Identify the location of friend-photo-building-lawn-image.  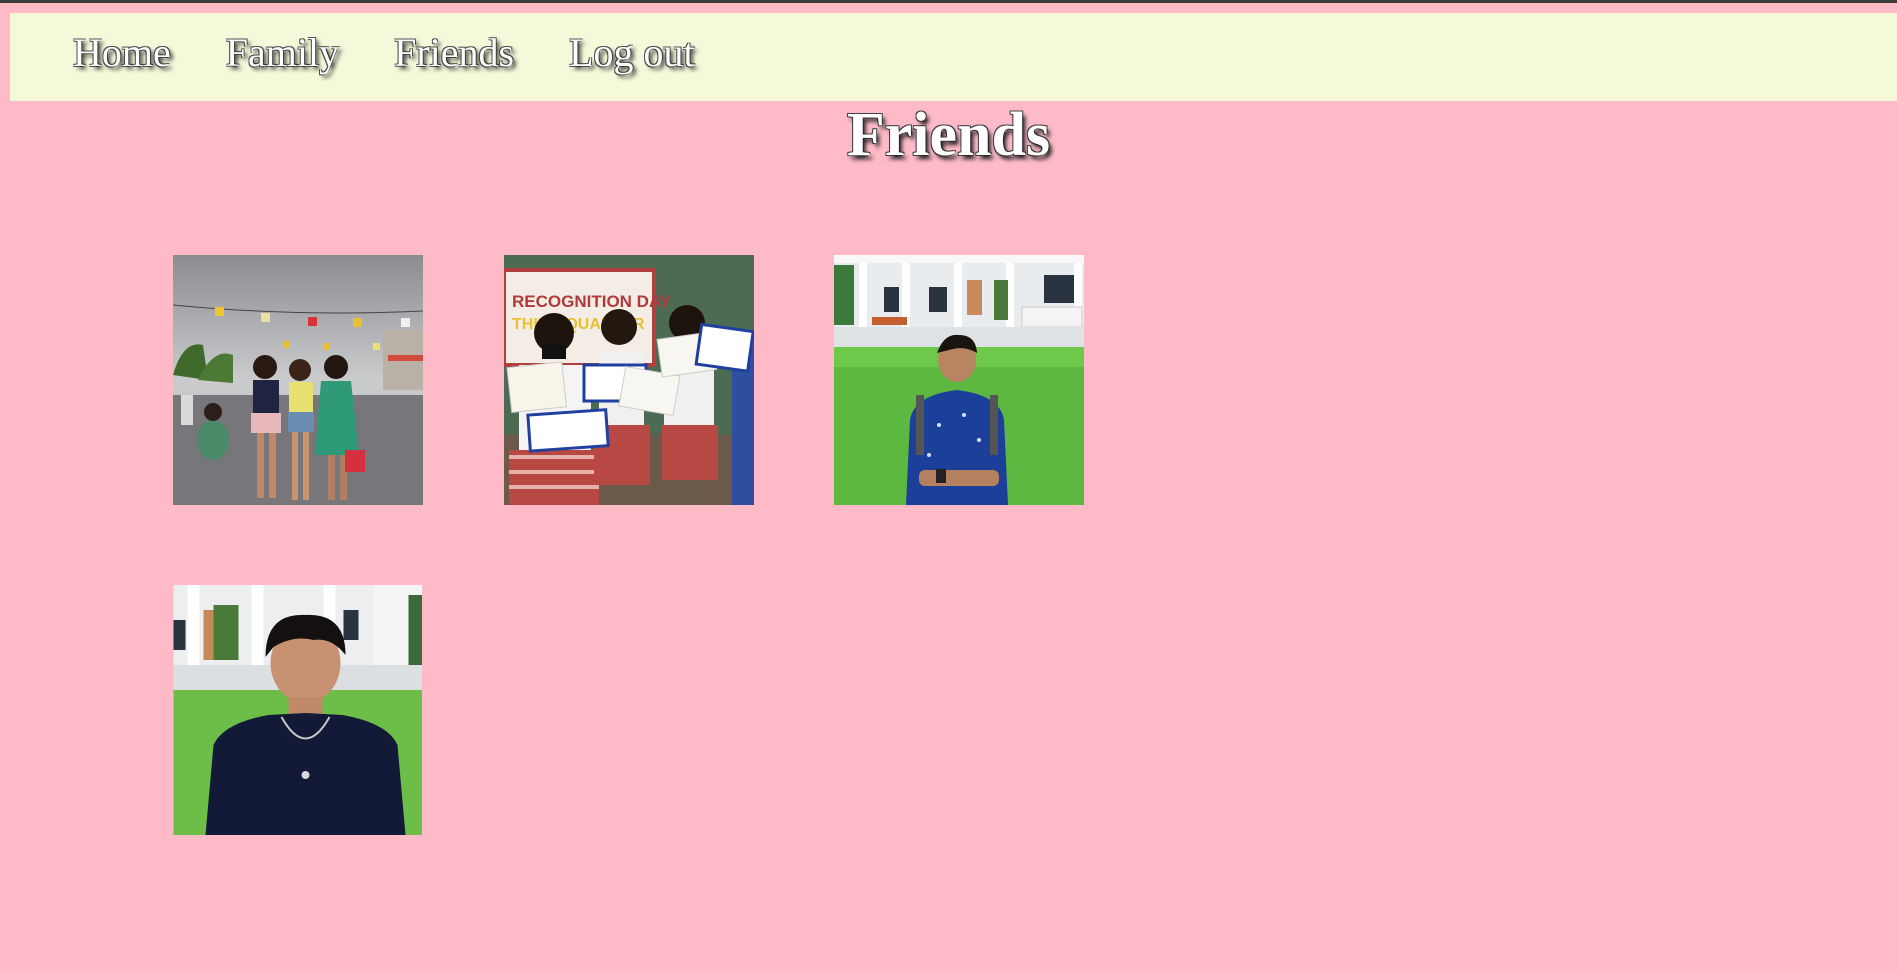
(959, 380).